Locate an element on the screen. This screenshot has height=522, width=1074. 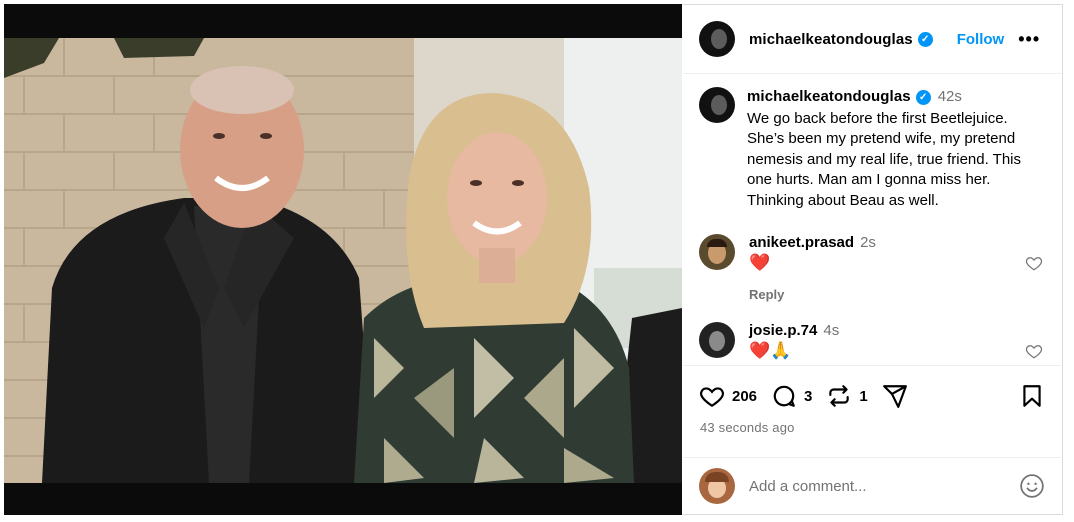
post-timestamp: 43 seconds ago is located at coordinates (872, 423).